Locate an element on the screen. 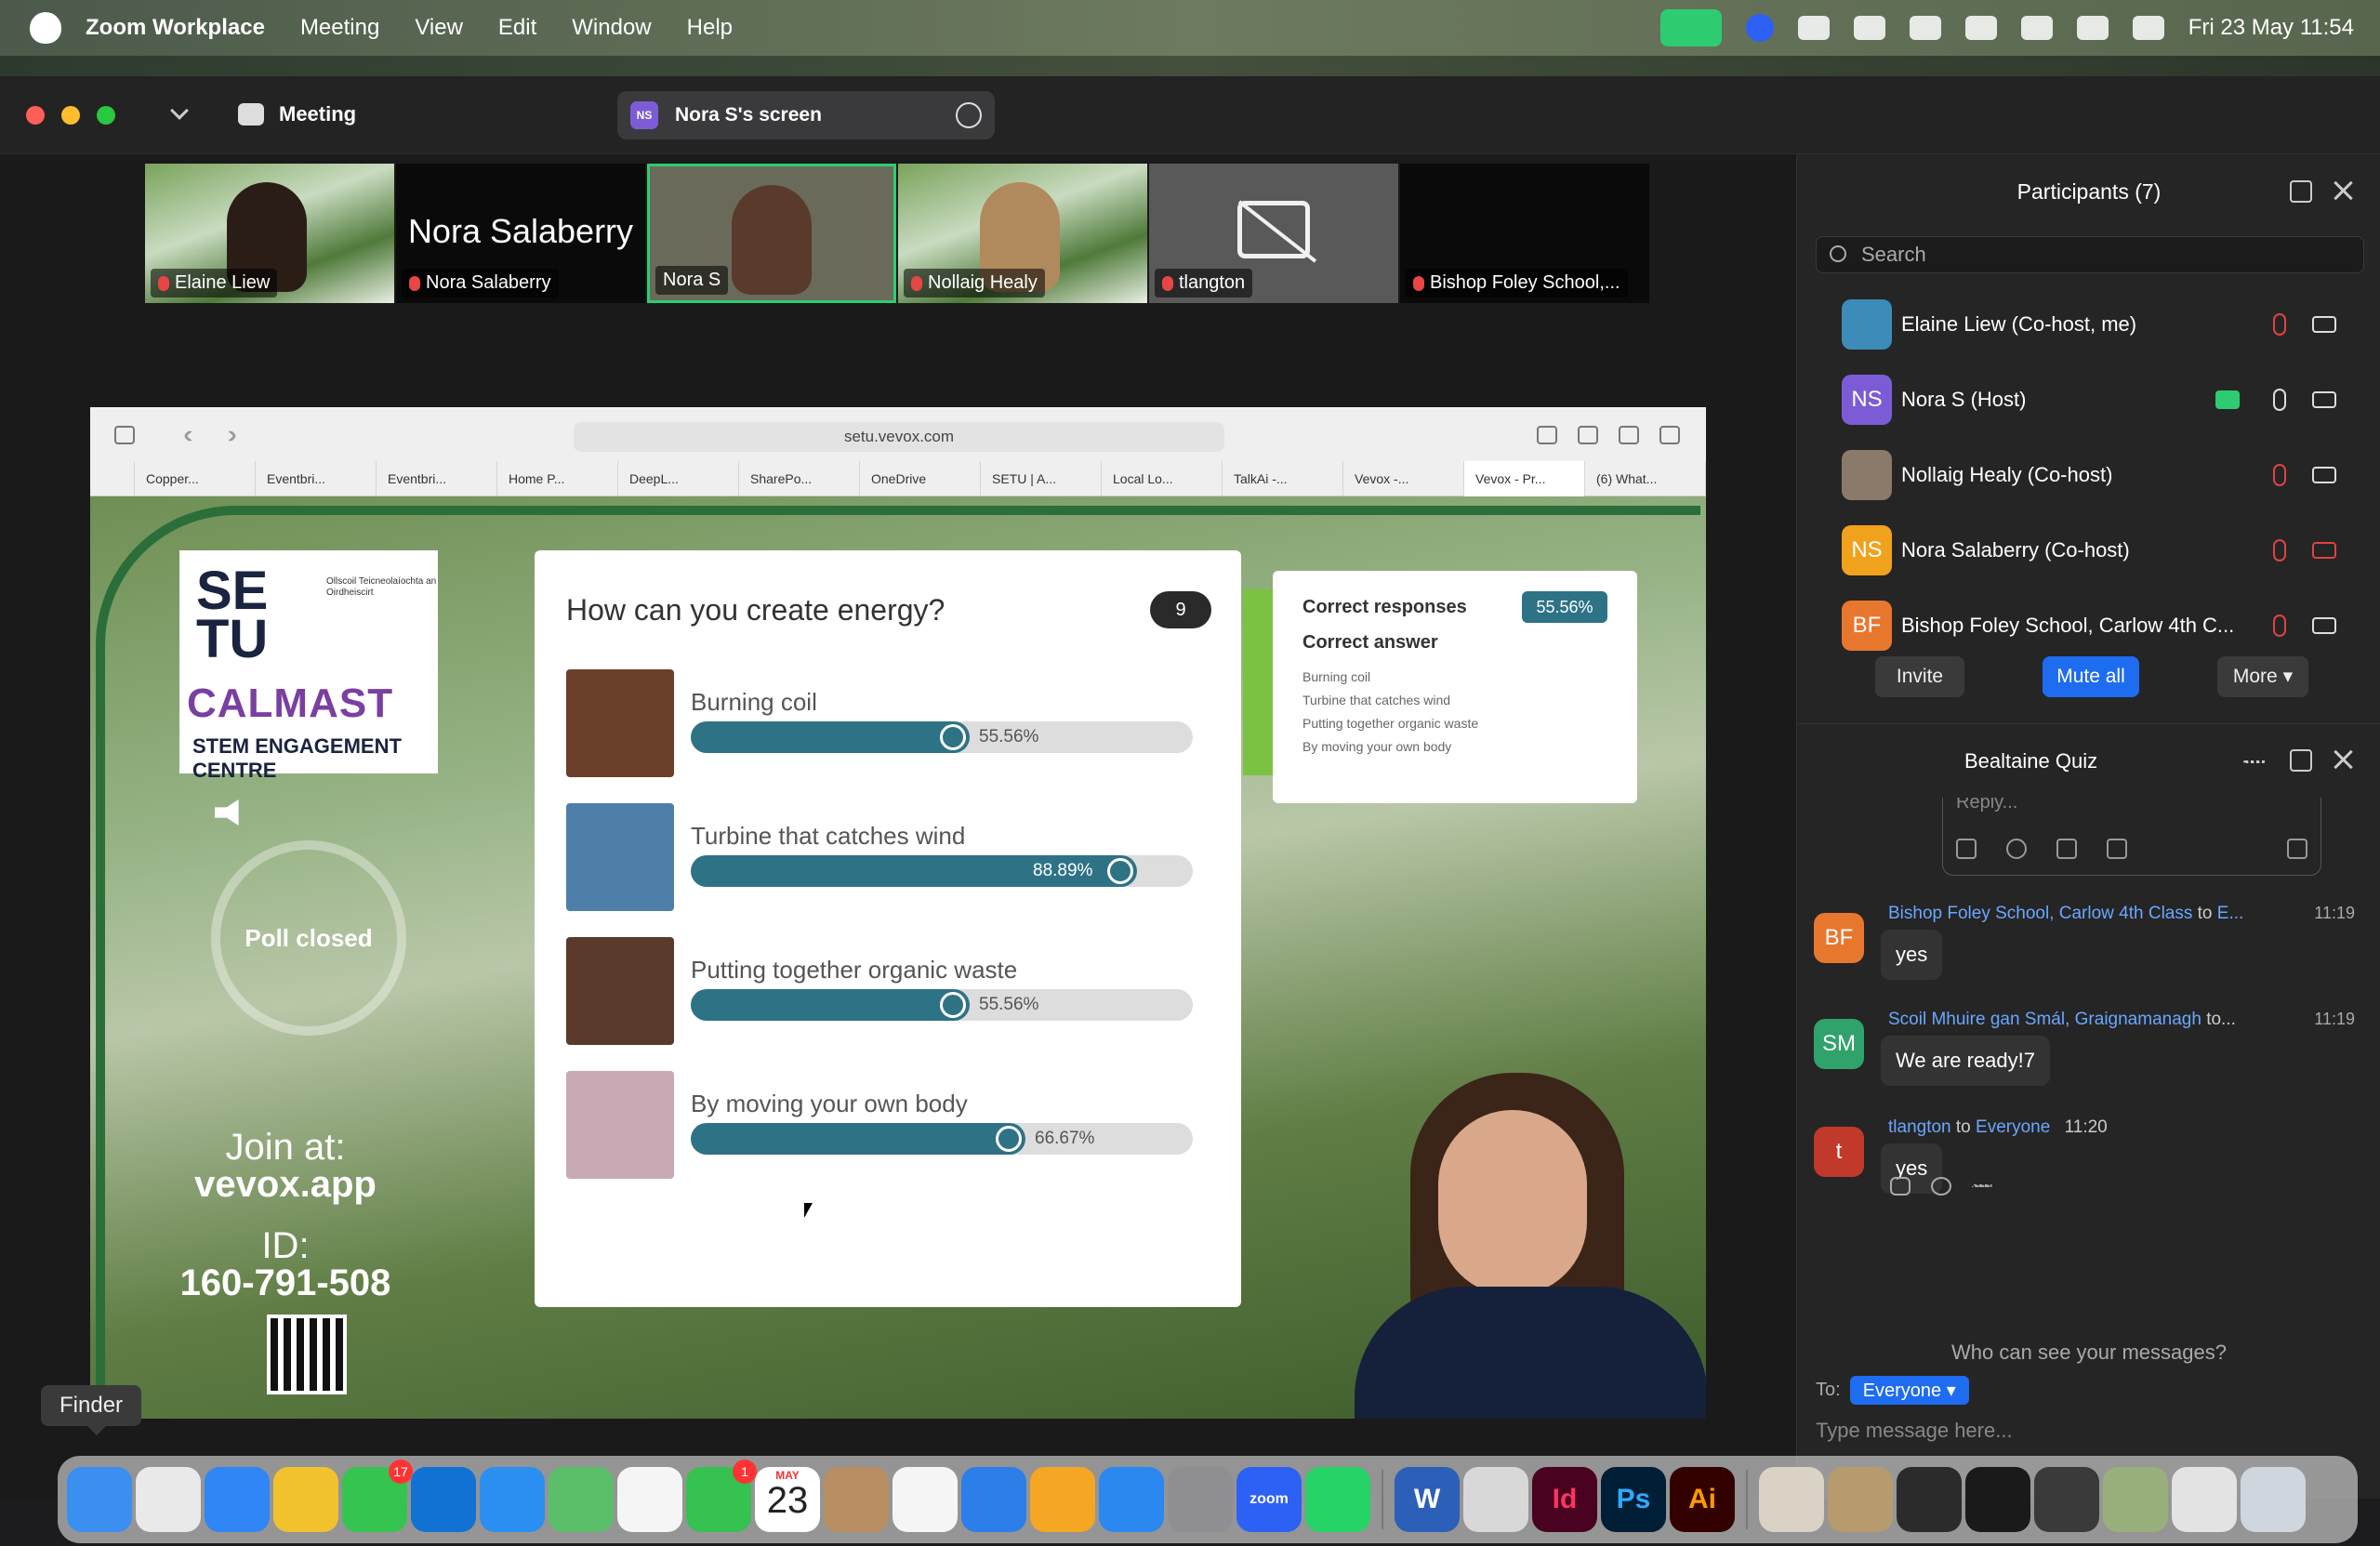  download-icon is located at coordinates (1547, 435).